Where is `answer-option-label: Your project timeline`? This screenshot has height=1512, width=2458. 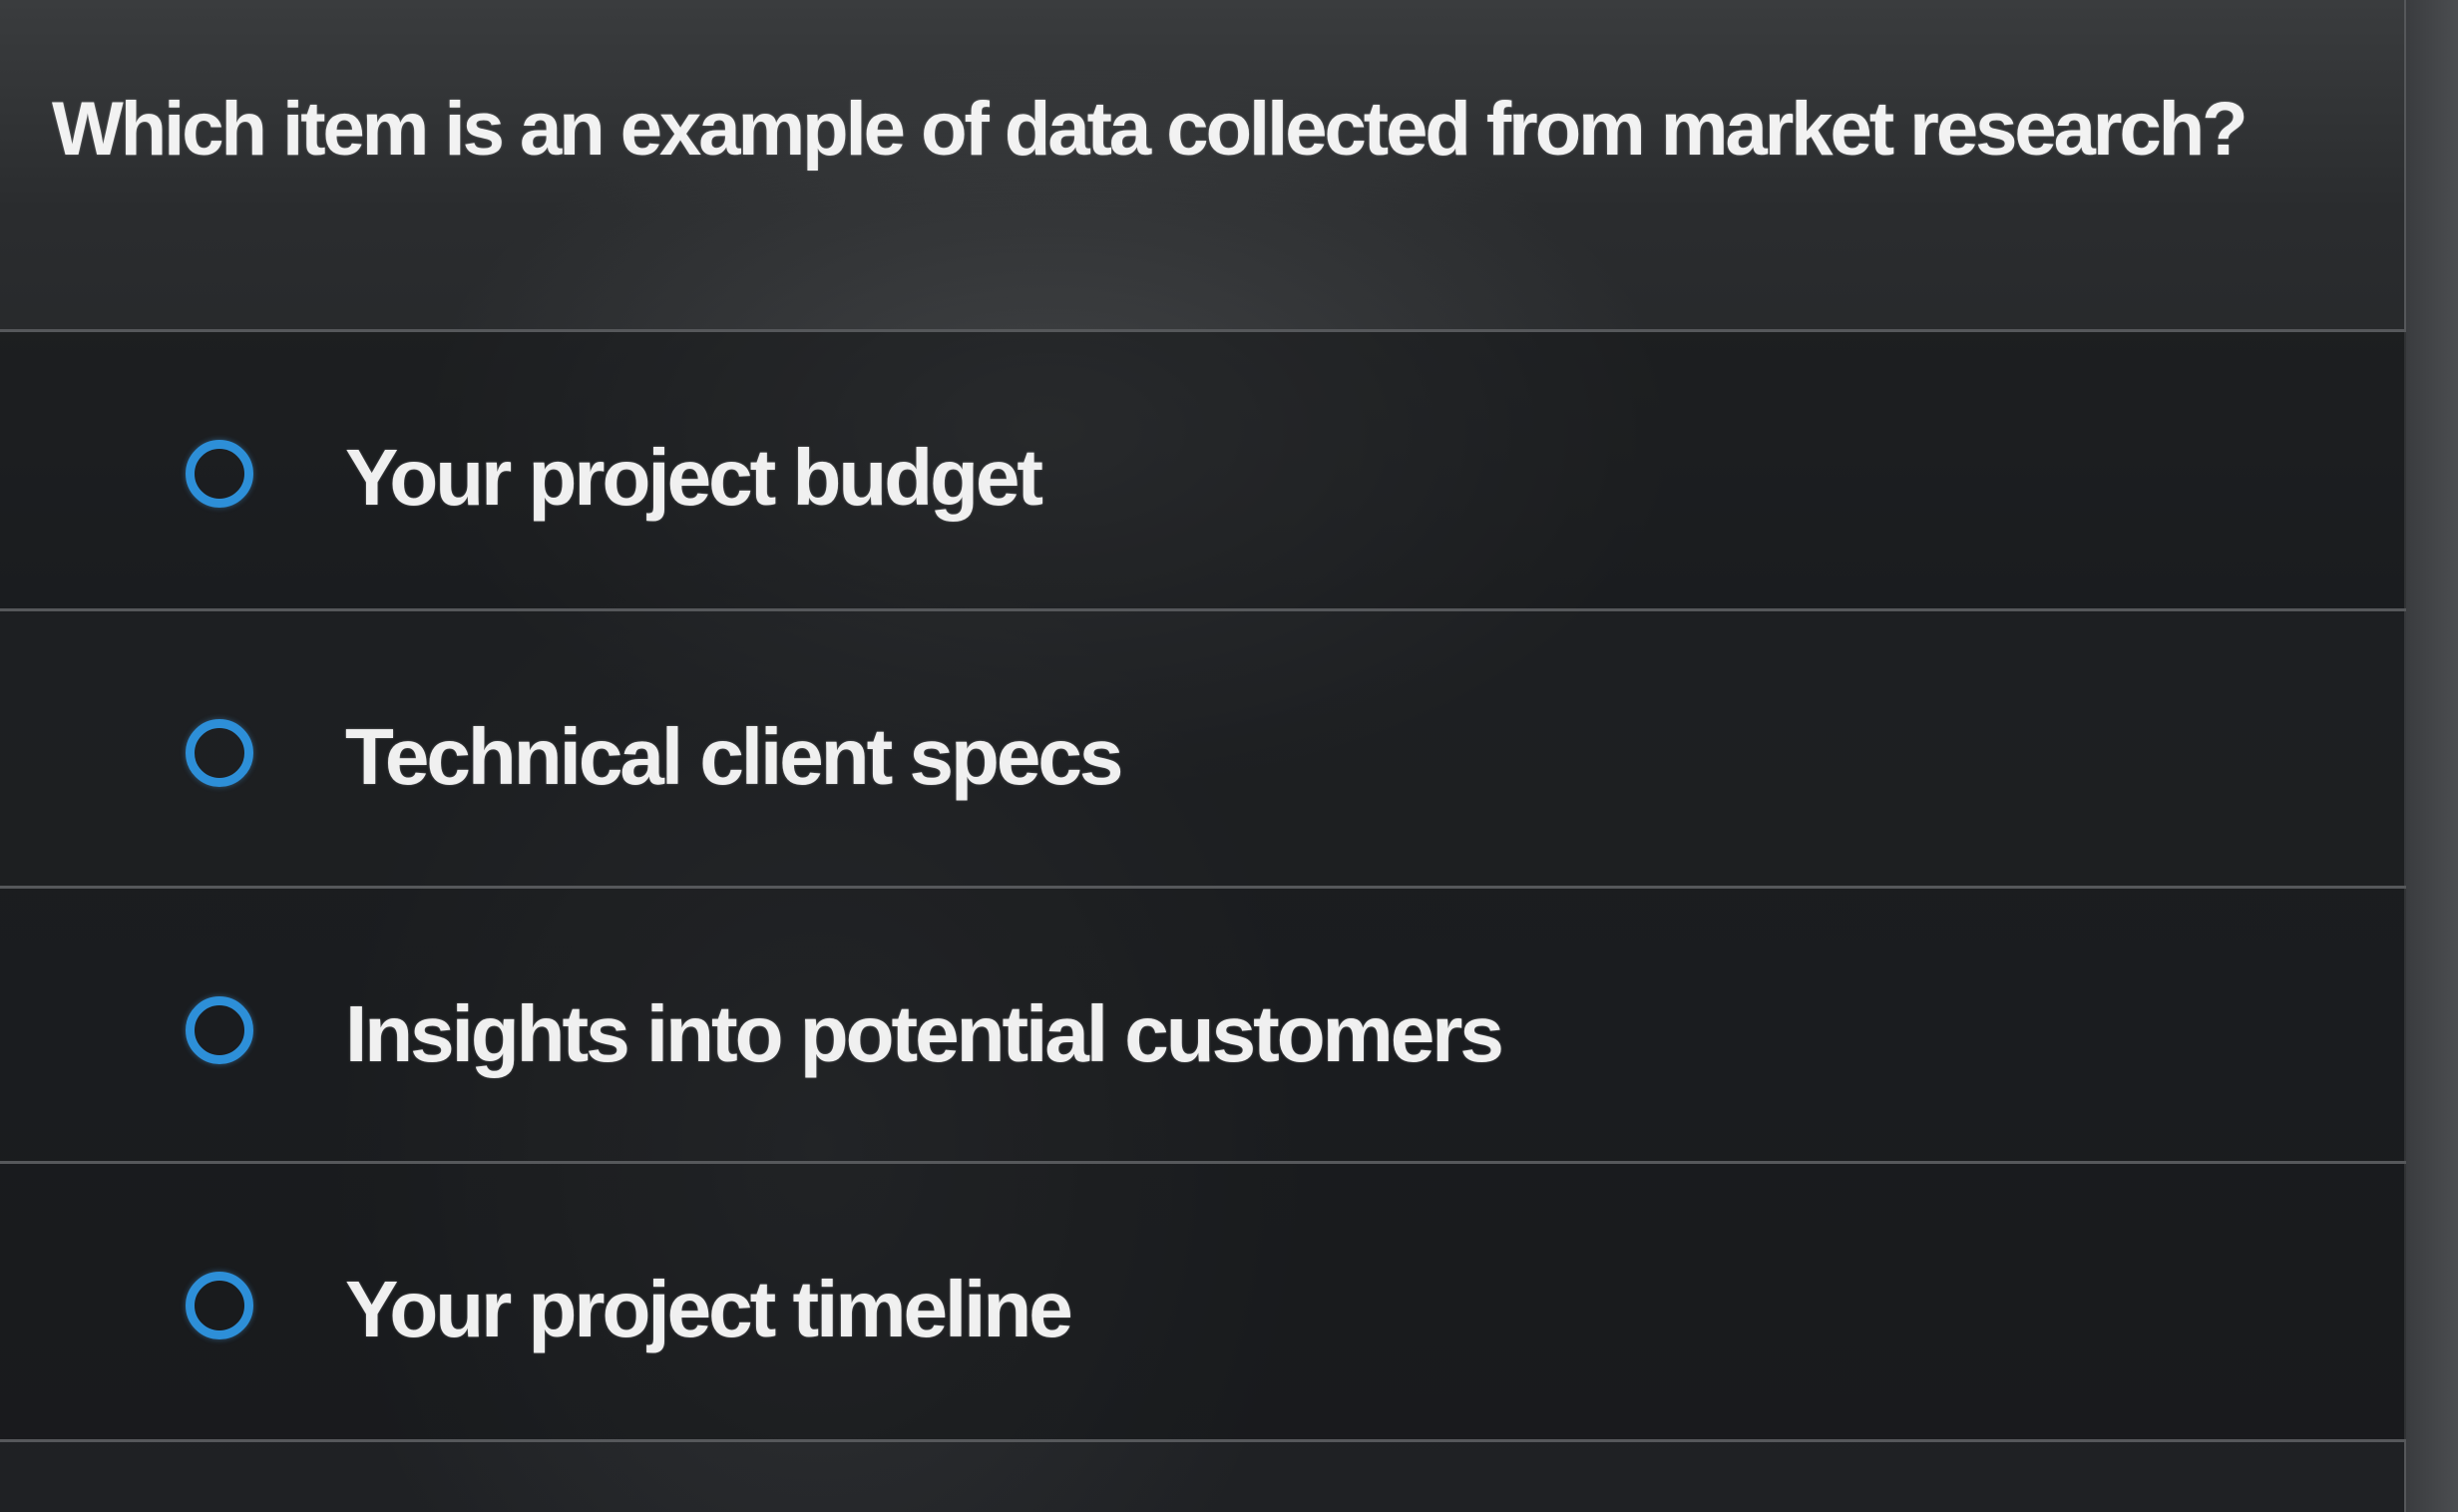 answer-option-label: Your project timeline is located at coordinates (709, 1309).